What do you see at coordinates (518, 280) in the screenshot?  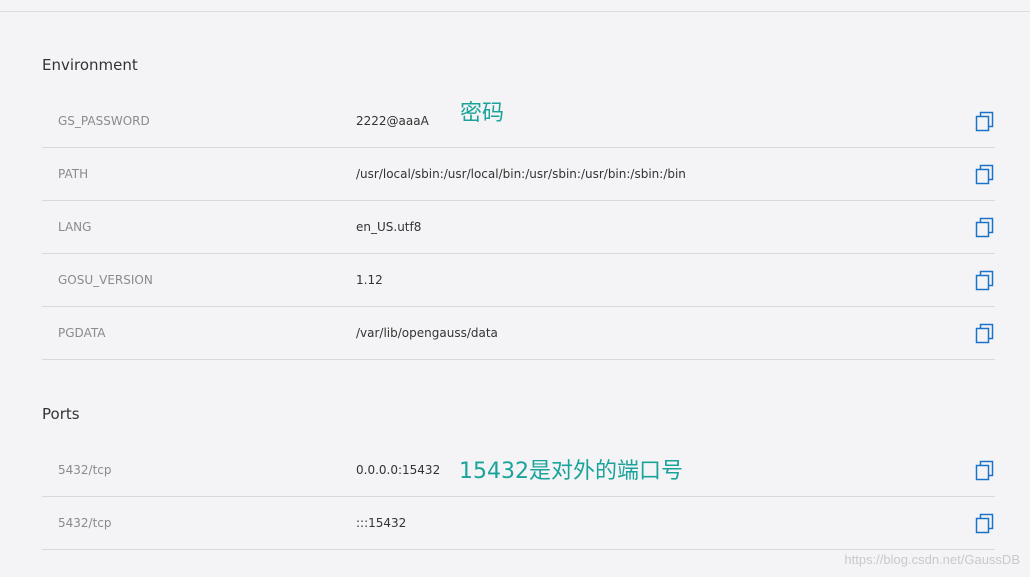 I see `env-row: GOSU_VERSION 1.12` at bounding box center [518, 280].